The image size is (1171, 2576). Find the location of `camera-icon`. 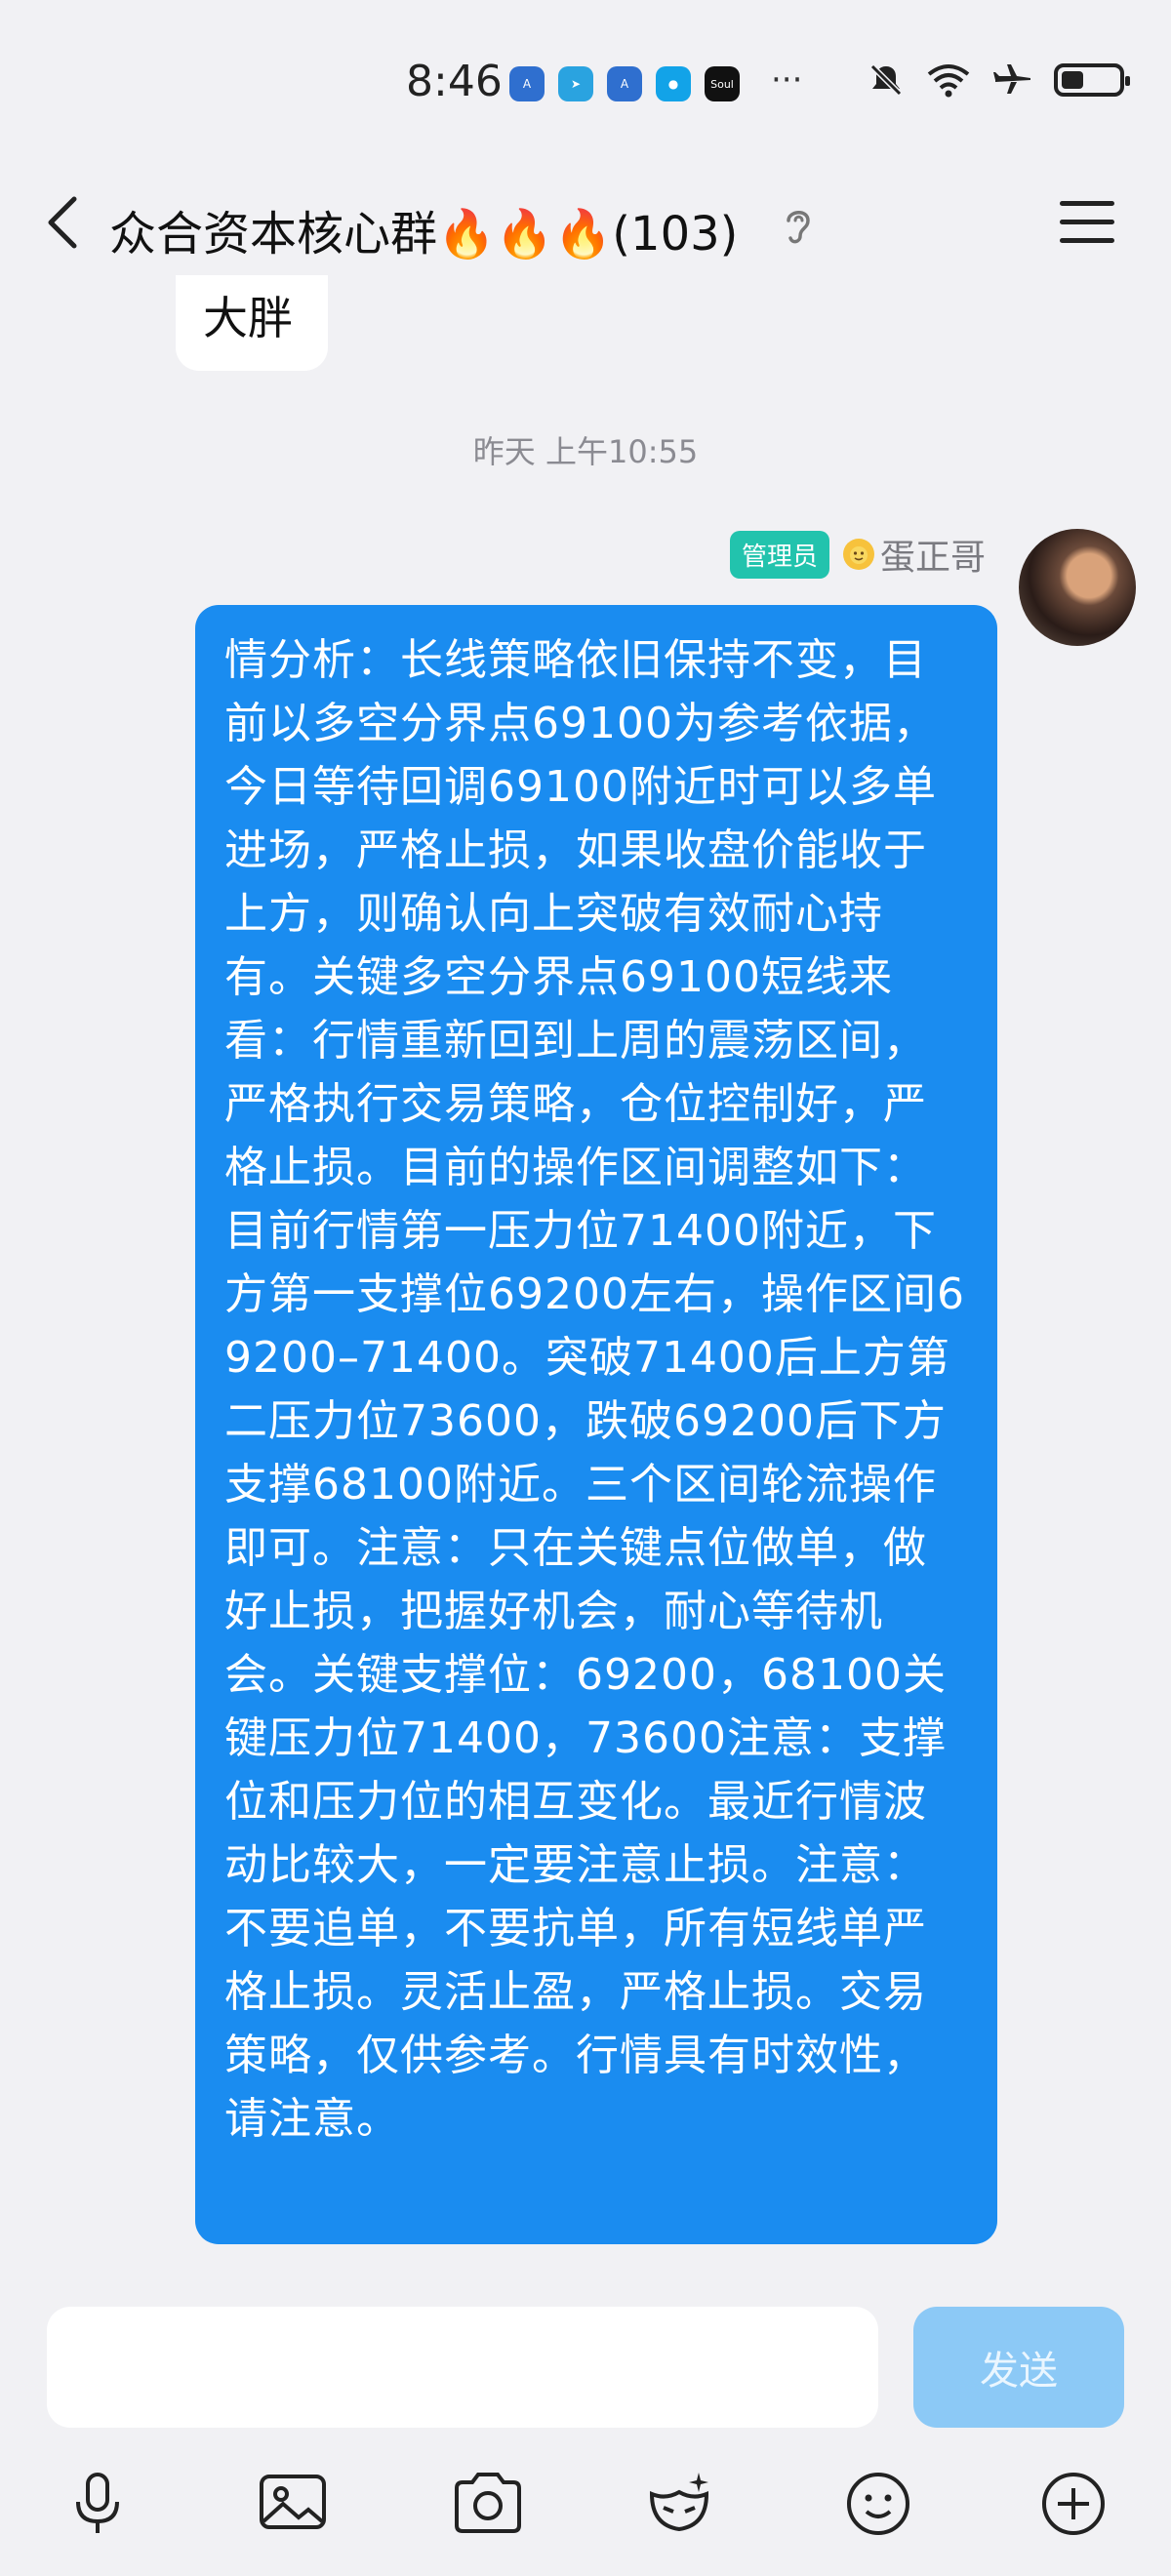

camera-icon is located at coordinates (488, 2504).